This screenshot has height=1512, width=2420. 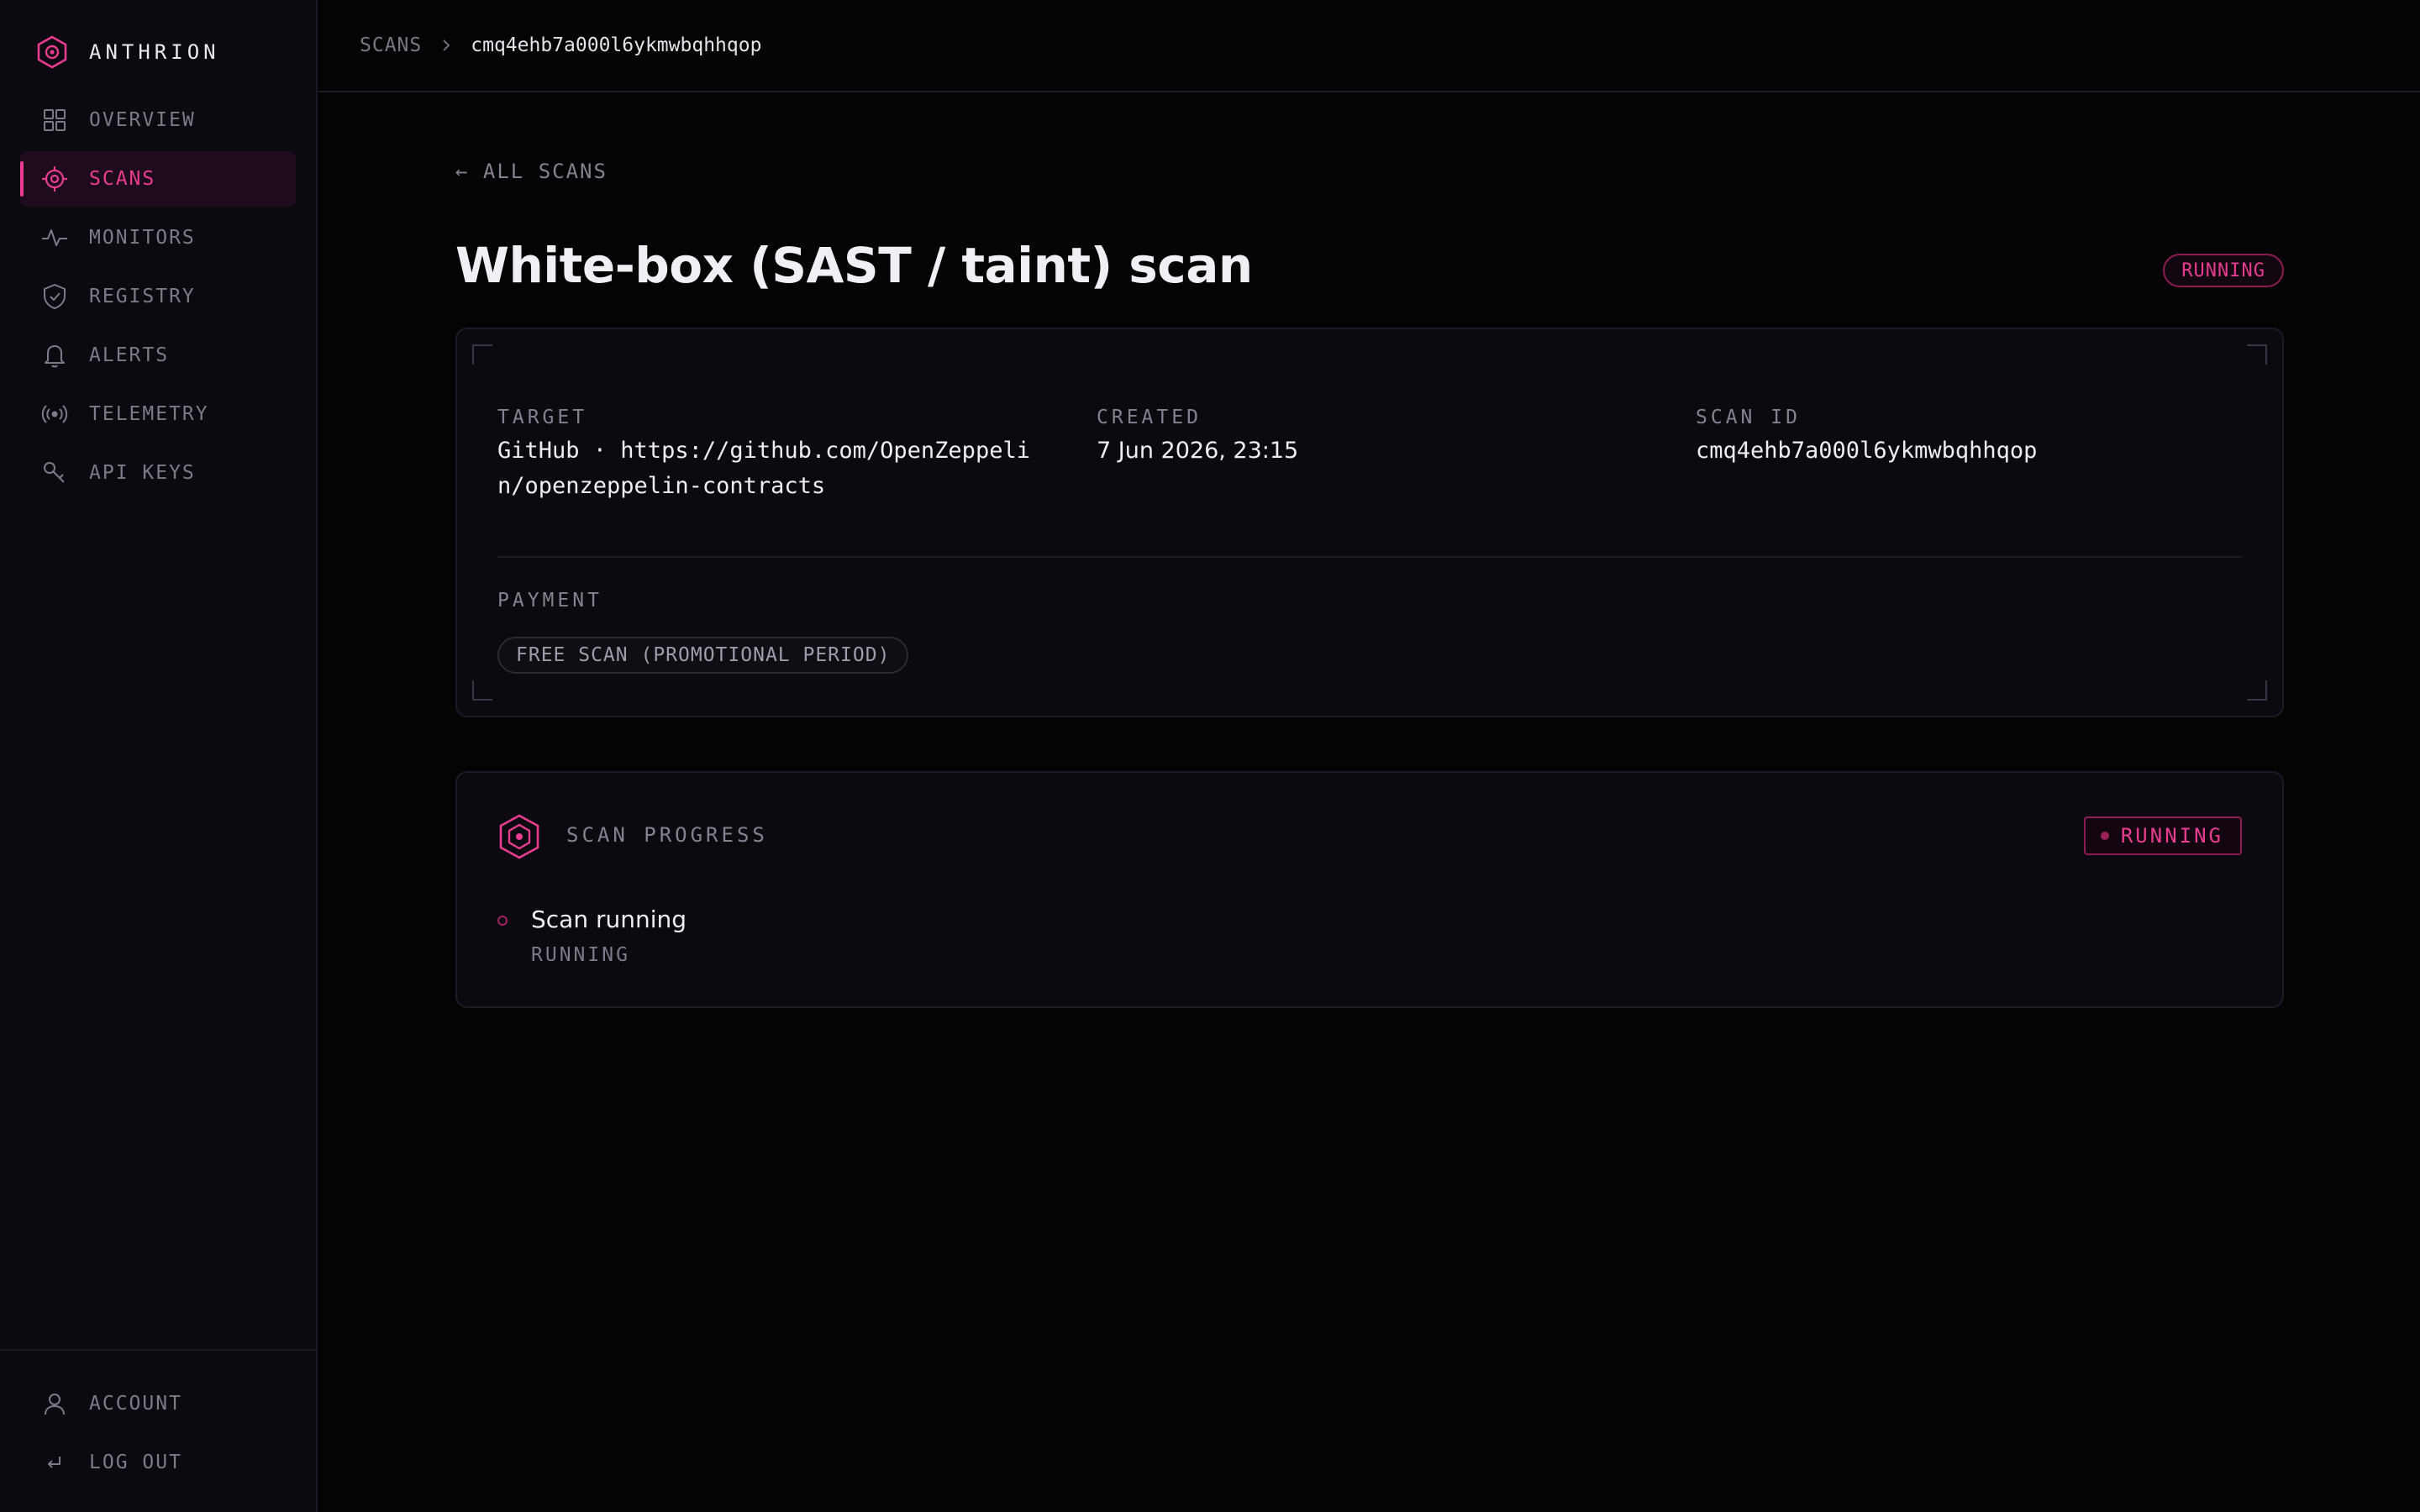 I want to click on step-status: RUNNING, so click(x=581, y=955).